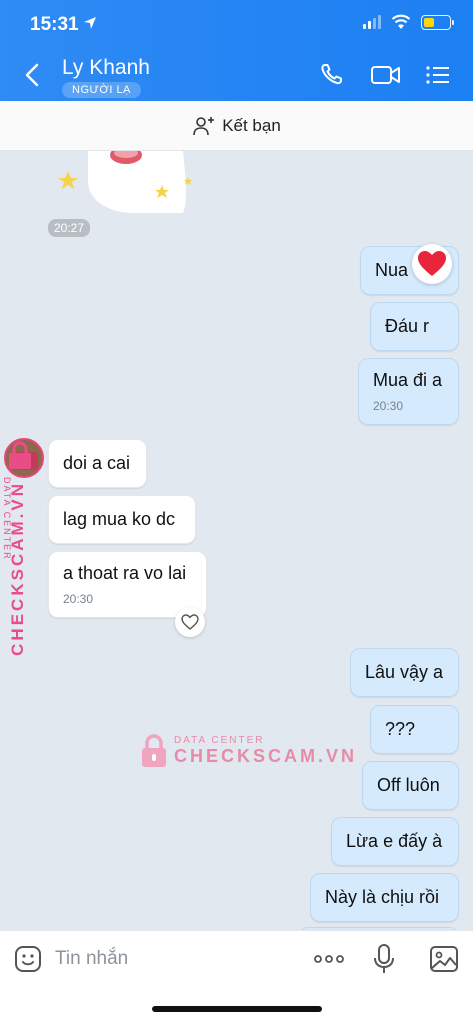 The width and height of the screenshot is (473, 1024). I want to click on sticker-timestamp: 20:27, so click(69, 228).